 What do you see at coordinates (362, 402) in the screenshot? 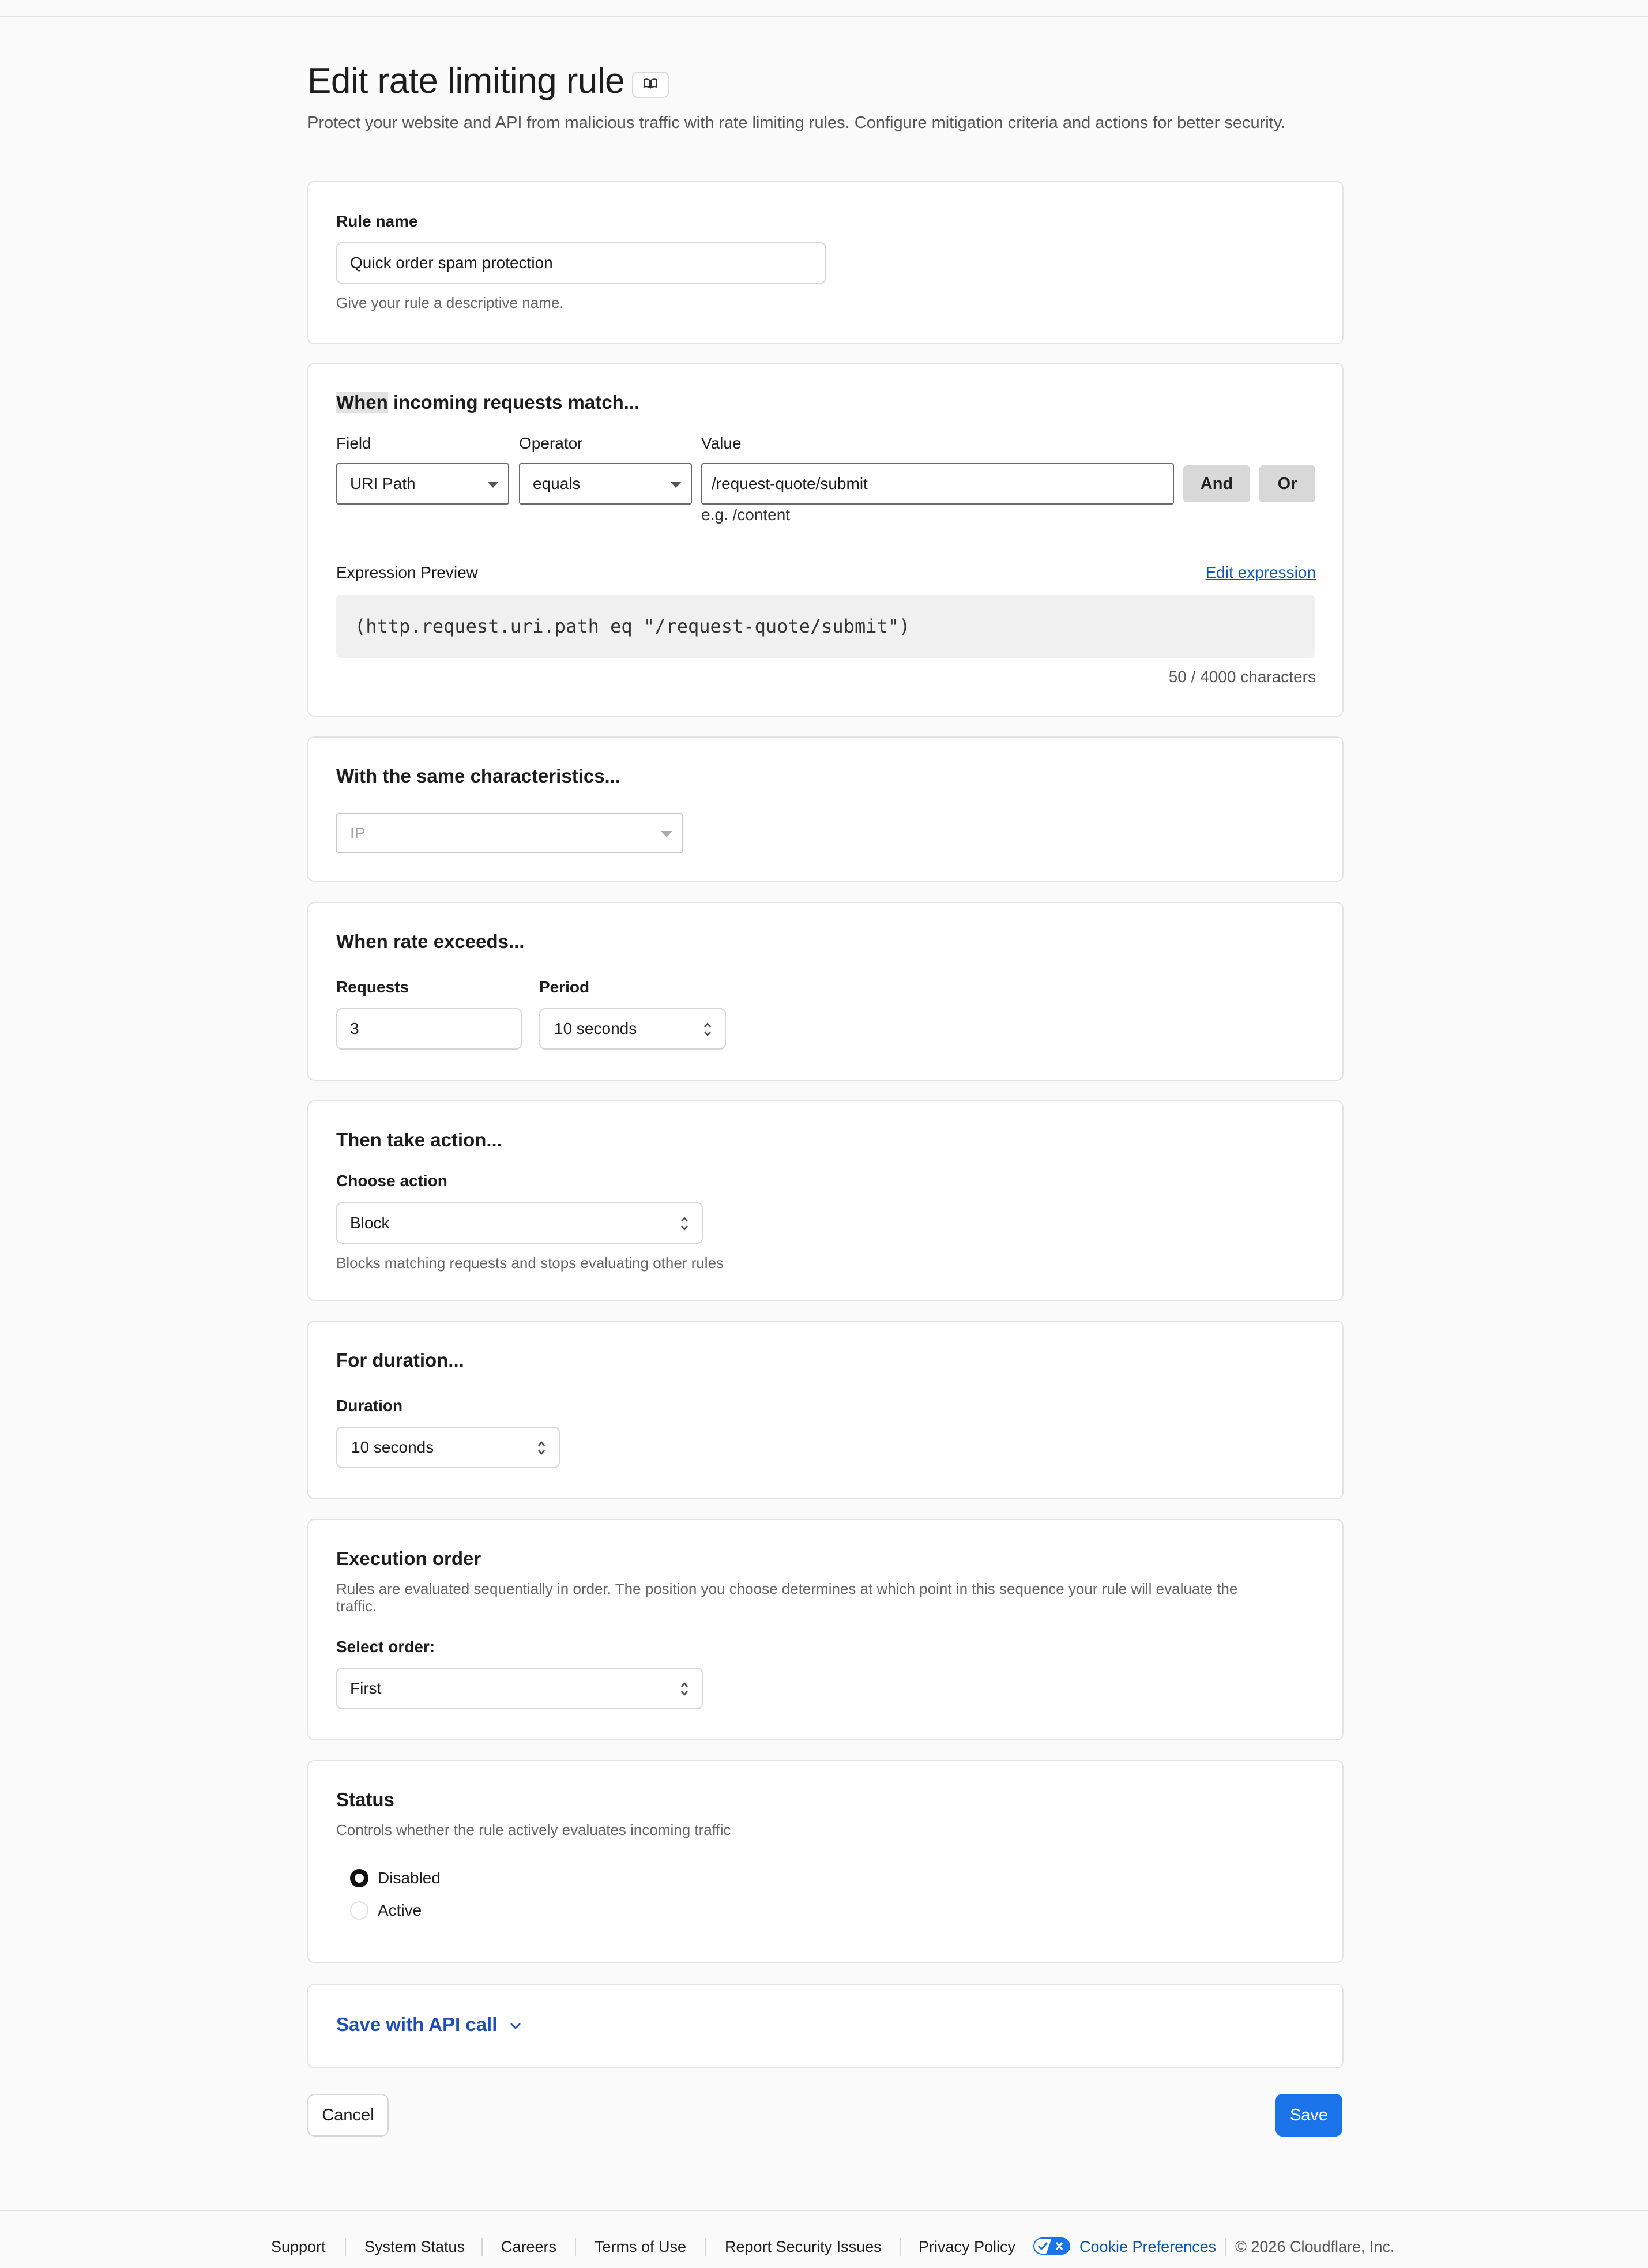
I see `match-title-highlight: When` at bounding box center [362, 402].